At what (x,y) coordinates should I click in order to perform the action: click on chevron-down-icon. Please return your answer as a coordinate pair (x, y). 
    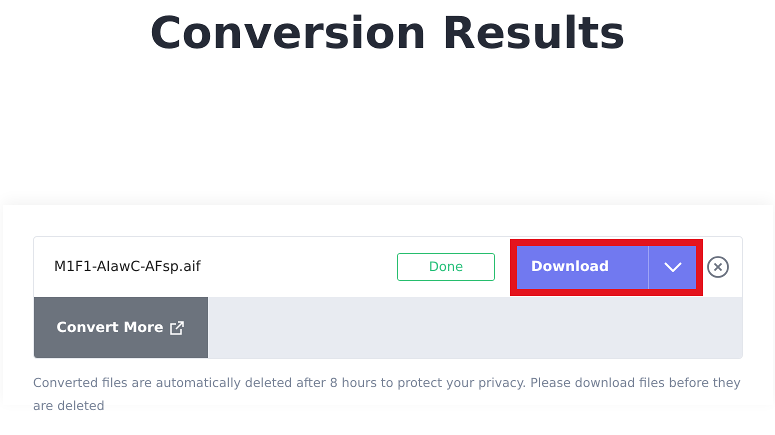
    Looking at the image, I should click on (673, 267).